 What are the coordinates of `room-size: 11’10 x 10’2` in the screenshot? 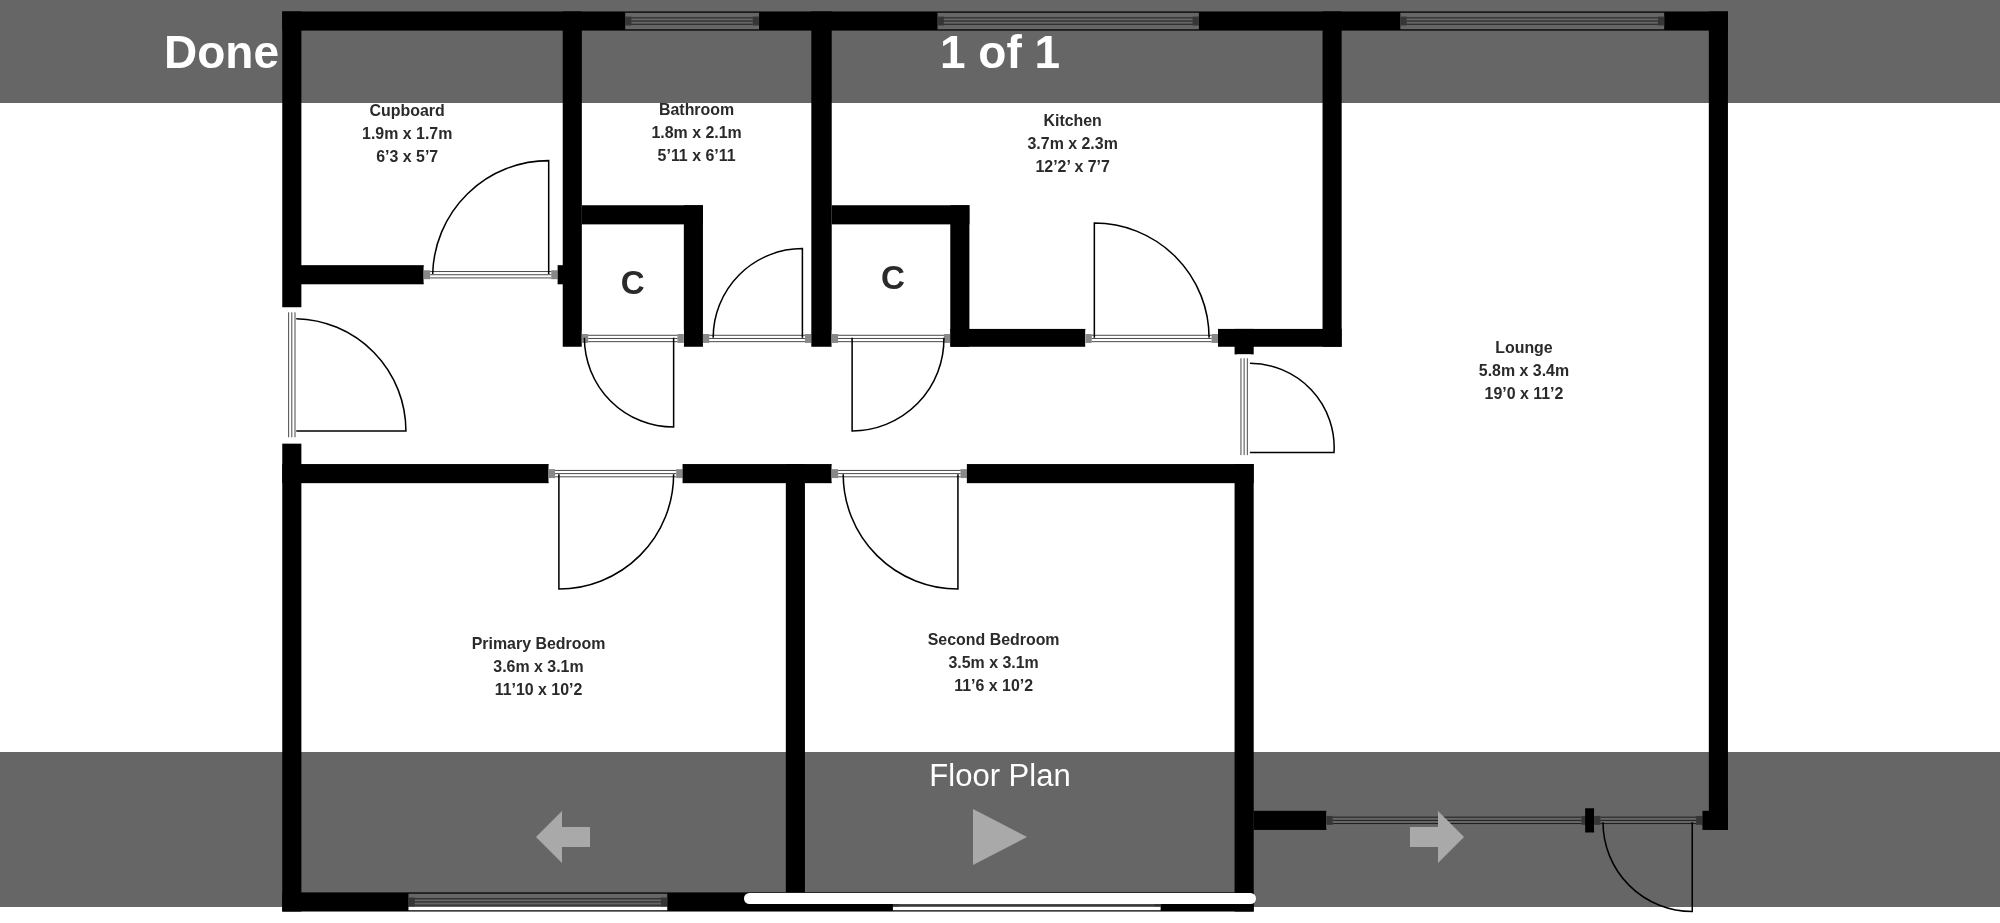 It's located at (538, 689).